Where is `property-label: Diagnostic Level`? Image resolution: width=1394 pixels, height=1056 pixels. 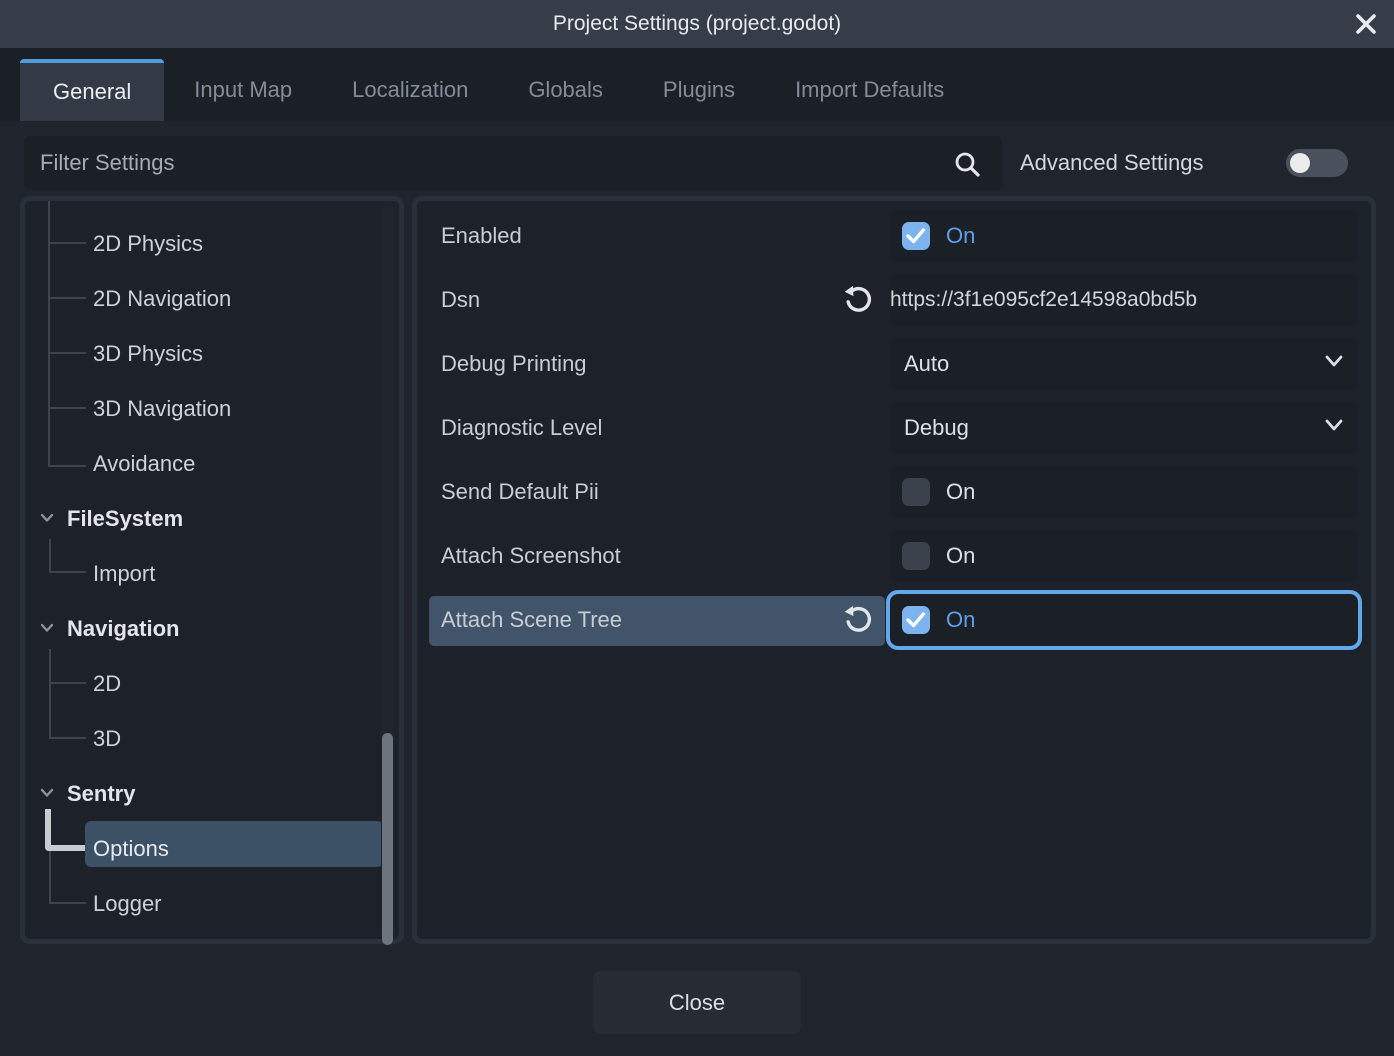
property-label: Diagnostic Level is located at coordinates (522, 427).